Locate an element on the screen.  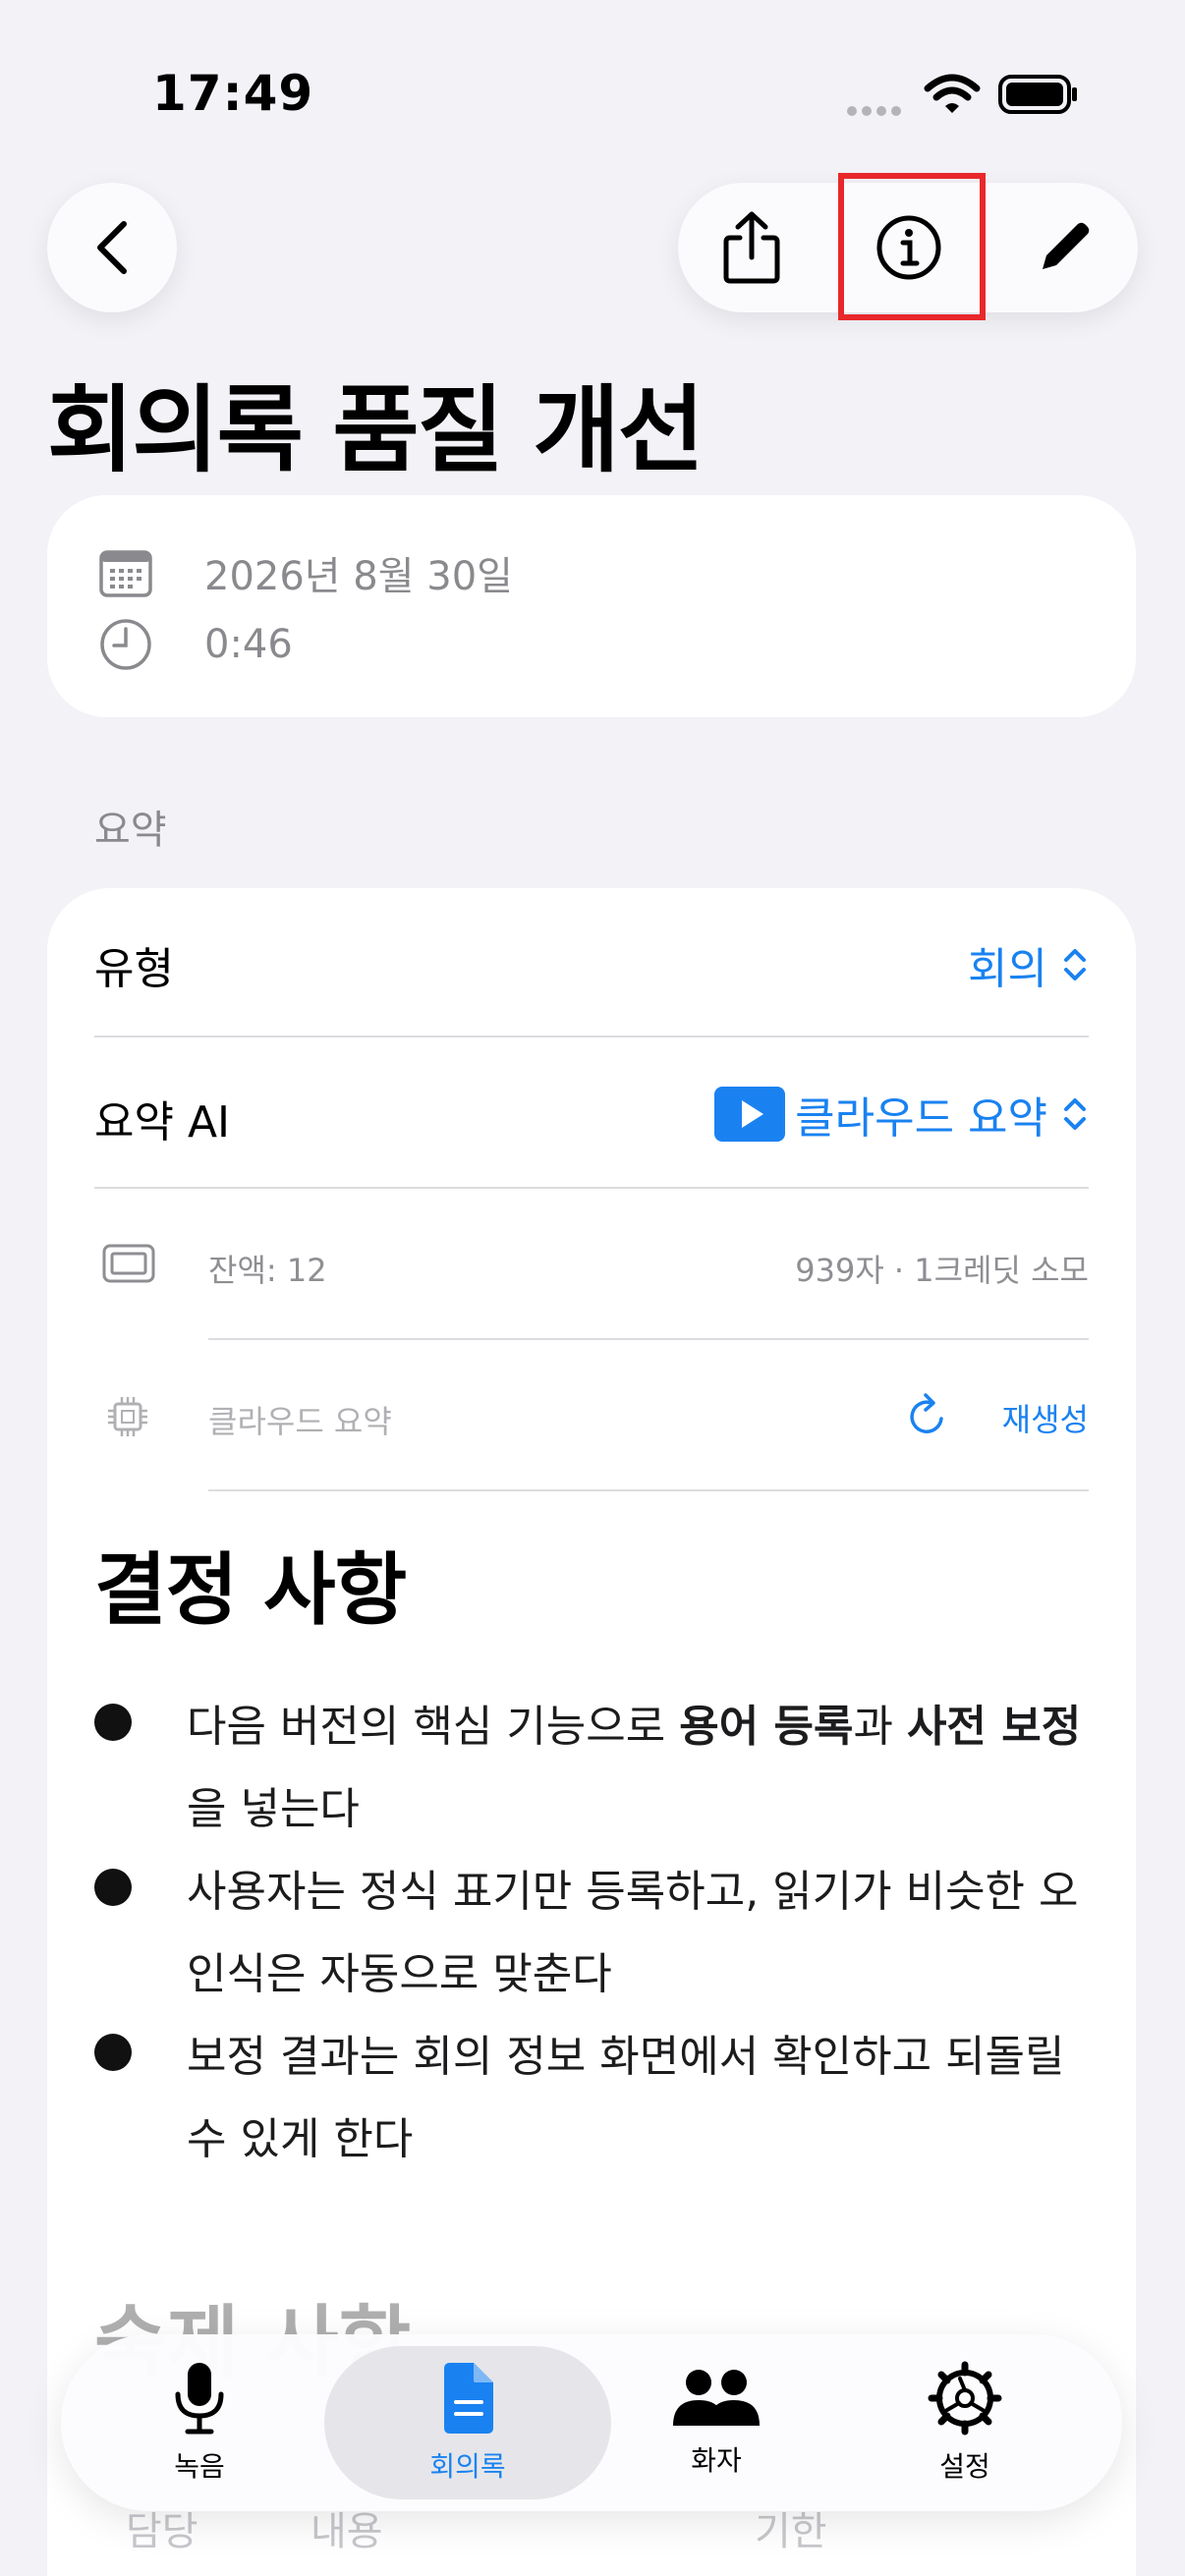
people-icon is located at coordinates (717, 2398).